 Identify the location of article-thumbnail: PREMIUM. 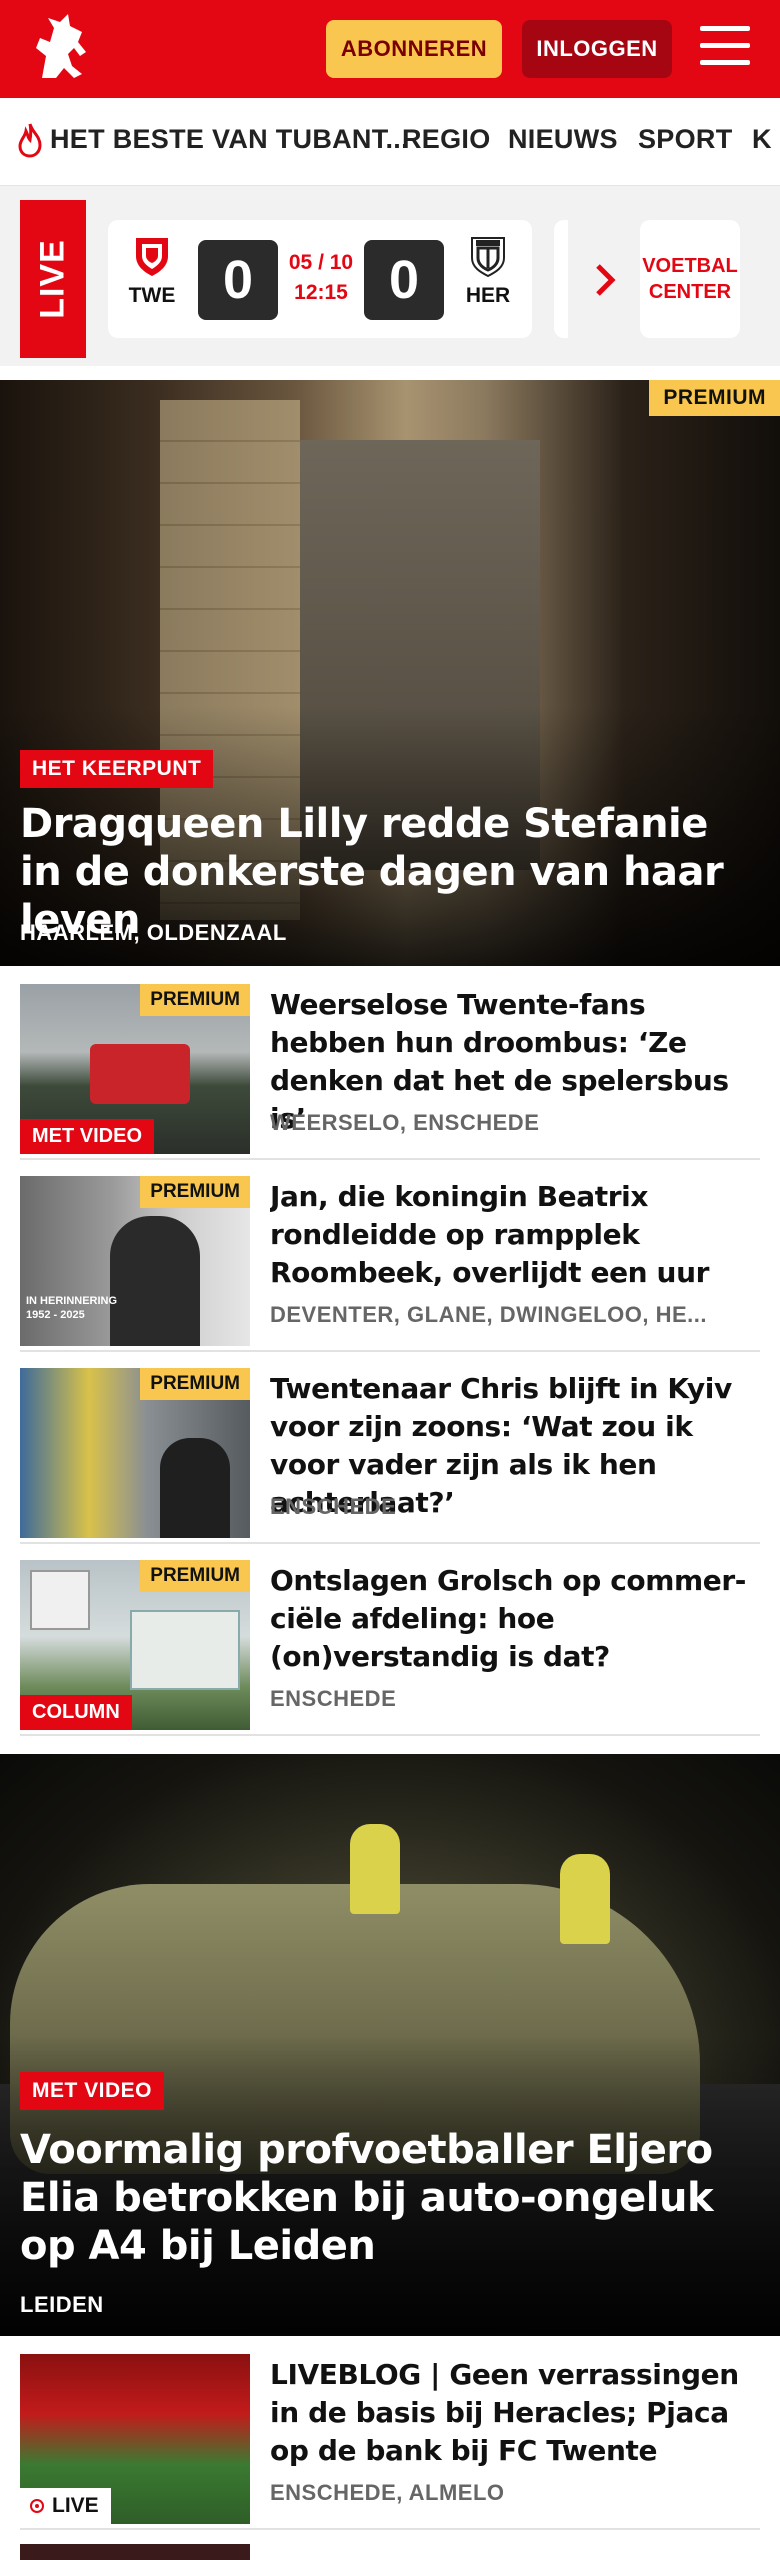
(135, 1453).